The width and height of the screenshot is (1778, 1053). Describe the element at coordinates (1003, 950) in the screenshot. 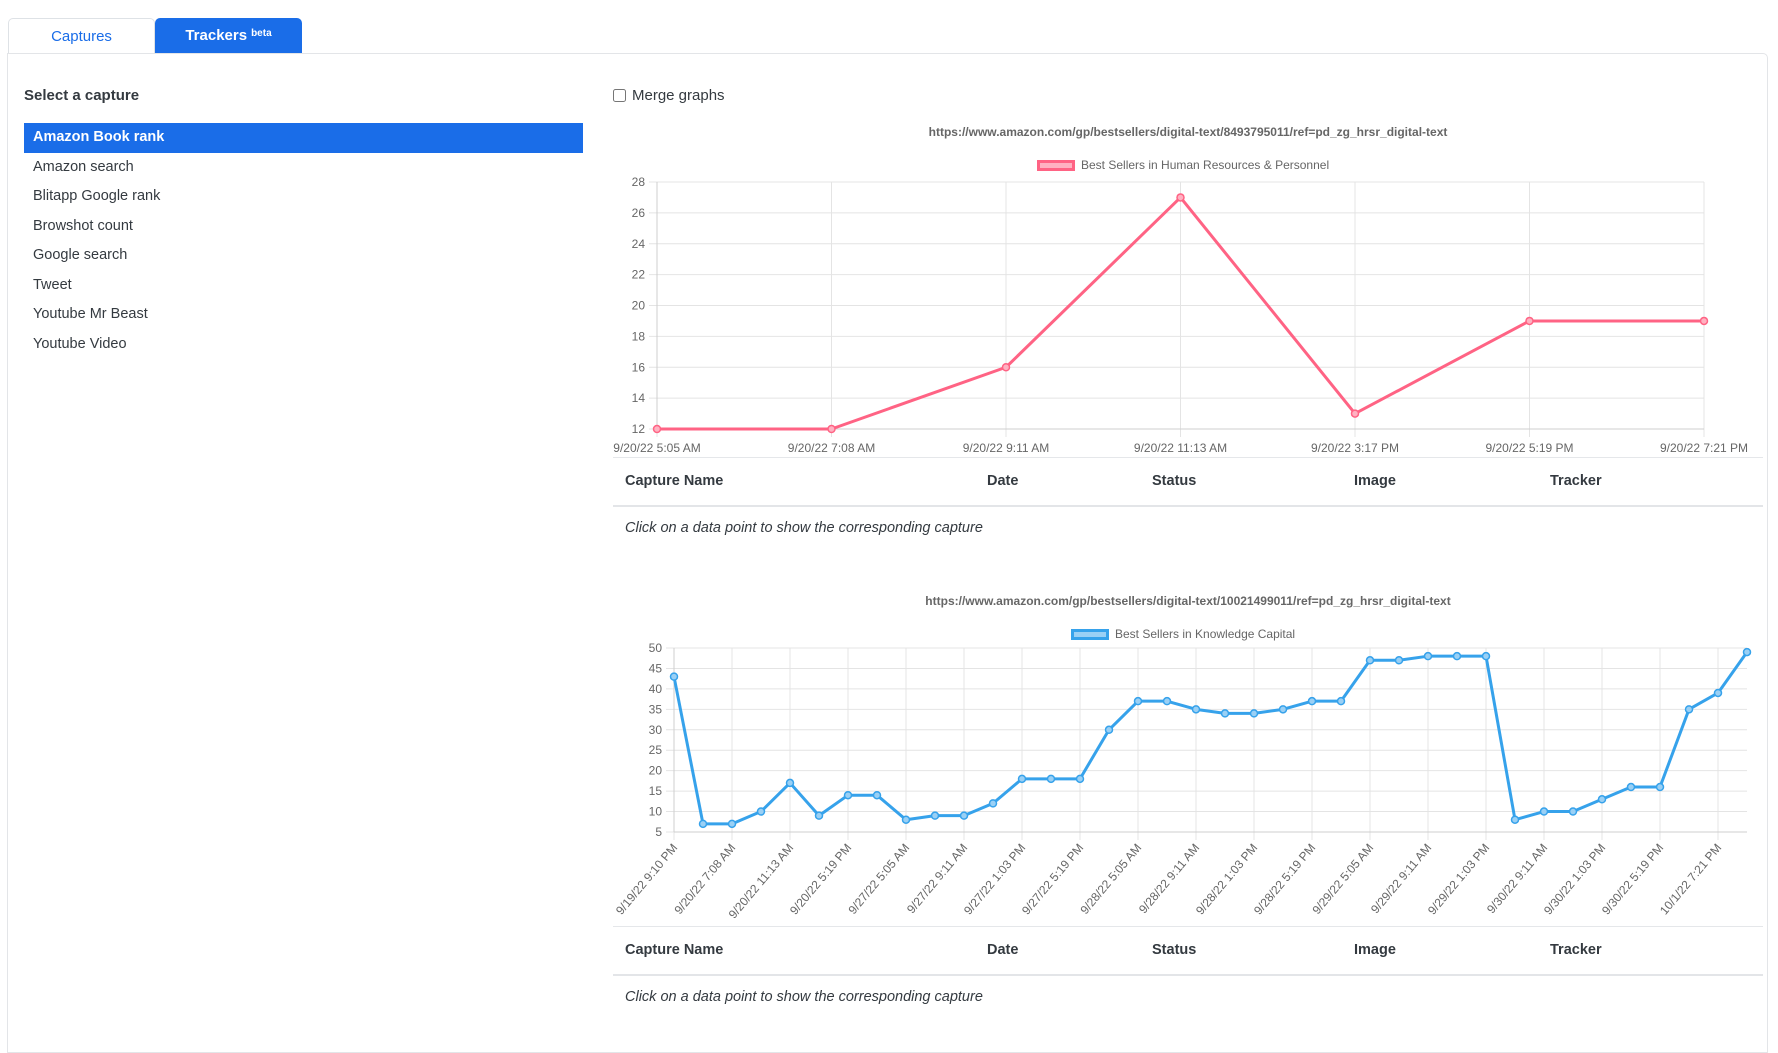

I see `th-date: Date` at that location.